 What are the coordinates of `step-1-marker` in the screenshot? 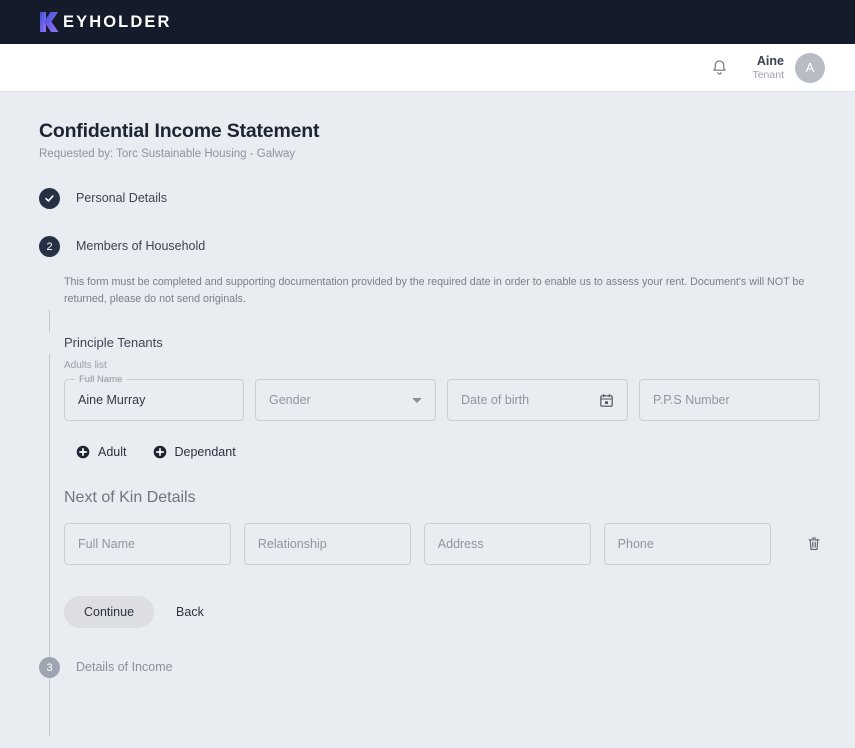 It's located at (49, 198).